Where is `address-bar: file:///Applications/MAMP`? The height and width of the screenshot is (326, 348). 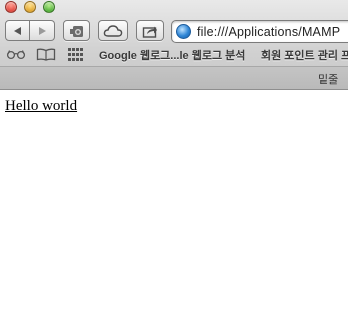
address-bar: file:///Applications/MAMP is located at coordinates (259, 31).